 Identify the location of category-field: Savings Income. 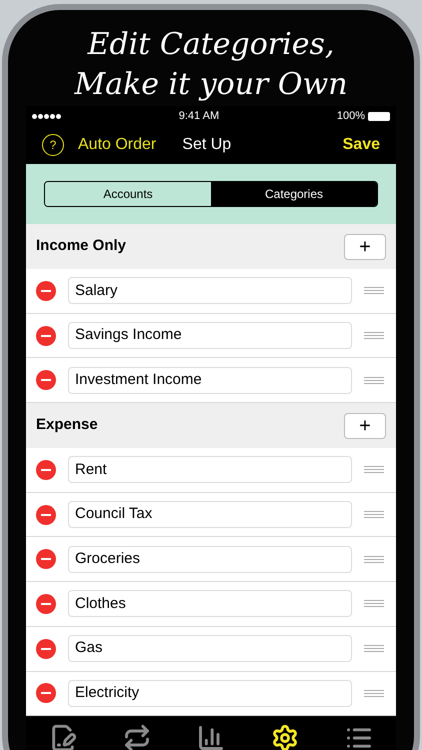
(210, 336).